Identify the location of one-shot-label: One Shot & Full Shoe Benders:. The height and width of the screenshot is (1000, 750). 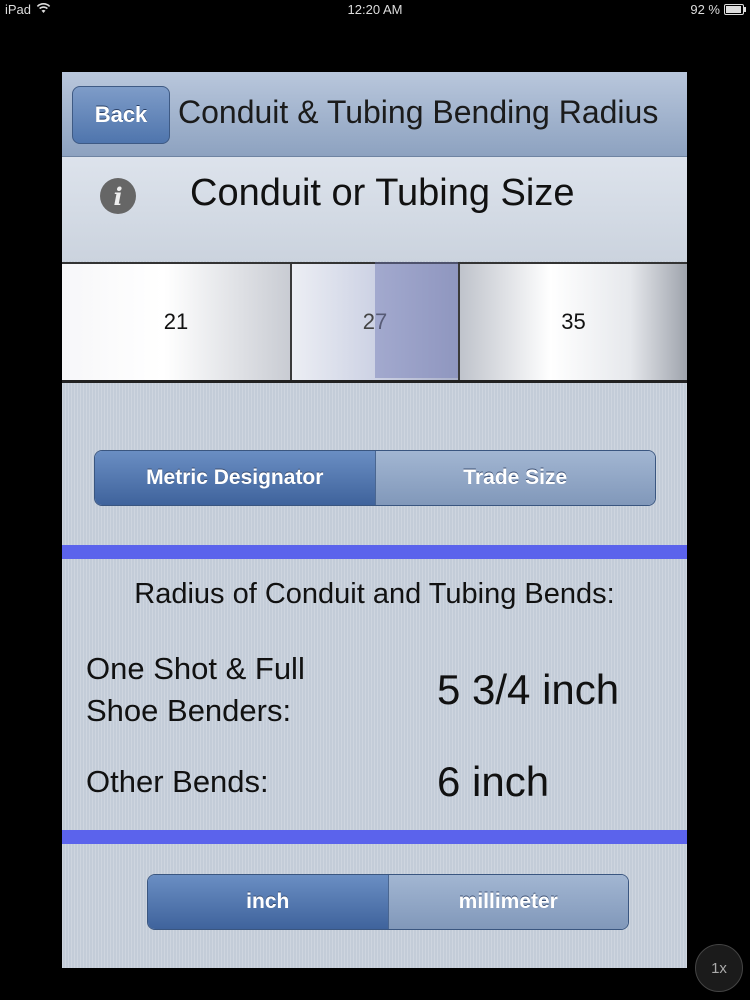
(195, 690).